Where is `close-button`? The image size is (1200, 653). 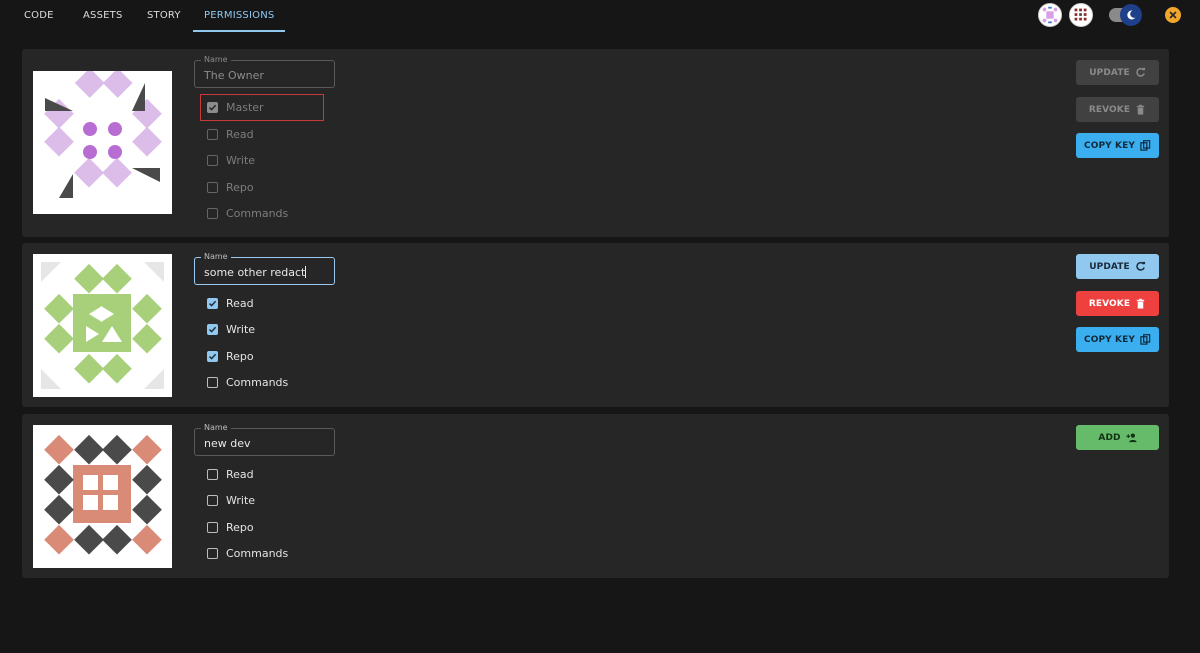 close-button is located at coordinates (1173, 15).